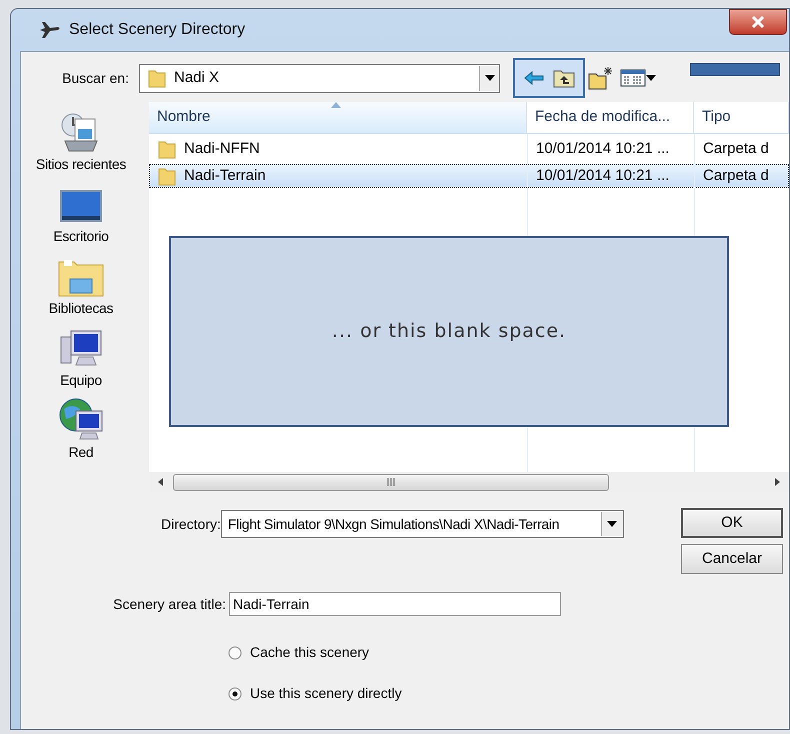 The image size is (790, 734). I want to click on airplane-icon, so click(50, 30).